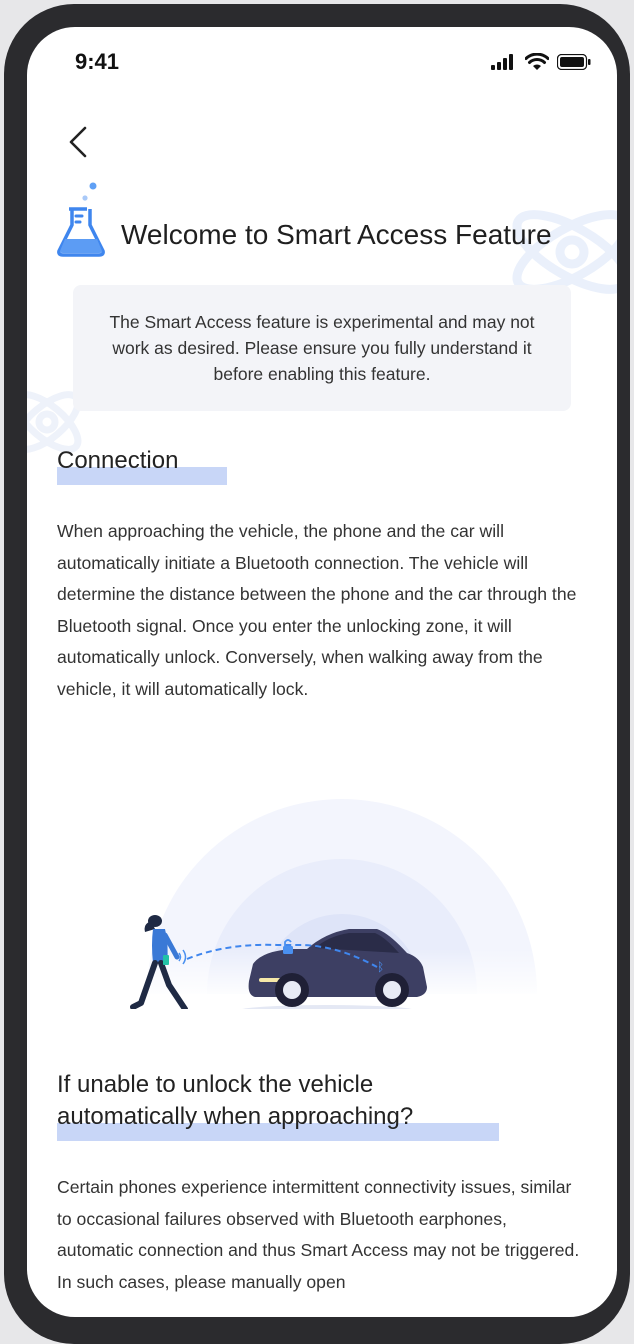  Describe the element at coordinates (322, 62) in the screenshot. I see `status-bar: 9:41` at that location.